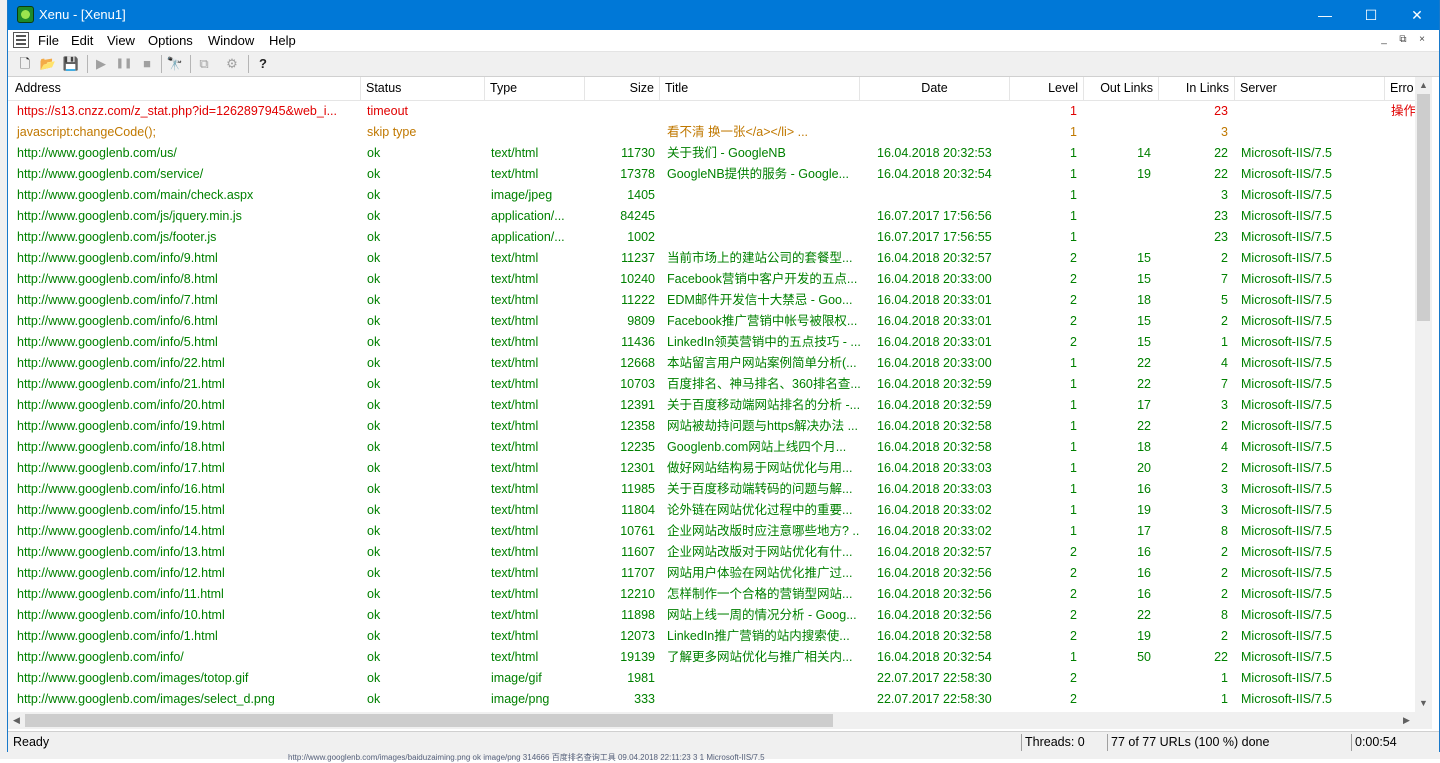  I want to click on find-icon: 🔭, so click(175, 64).